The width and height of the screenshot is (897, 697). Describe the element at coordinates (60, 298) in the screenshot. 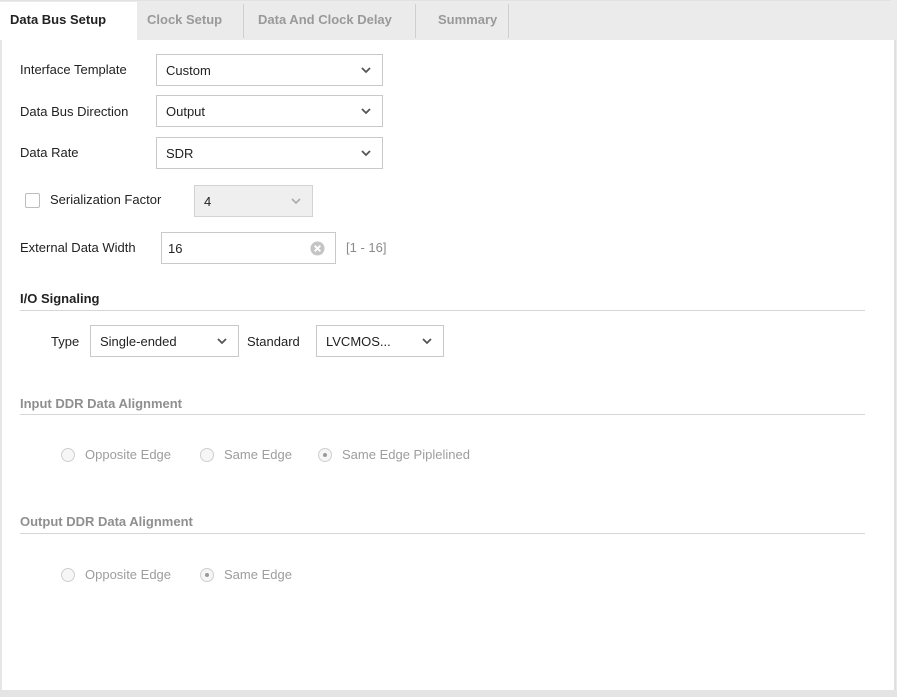

I see `io-signaling-title: I/O Signaling` at that location.